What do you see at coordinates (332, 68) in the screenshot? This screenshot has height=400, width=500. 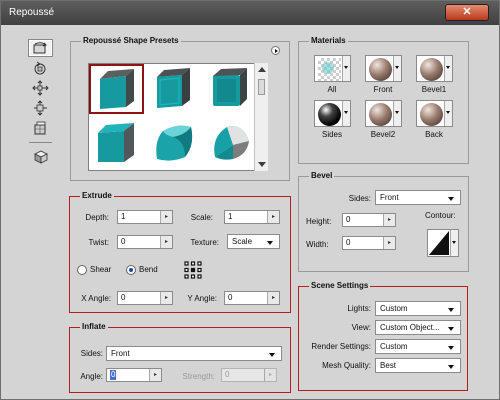 I see `material-all-button` at bounding box center [332, 68].